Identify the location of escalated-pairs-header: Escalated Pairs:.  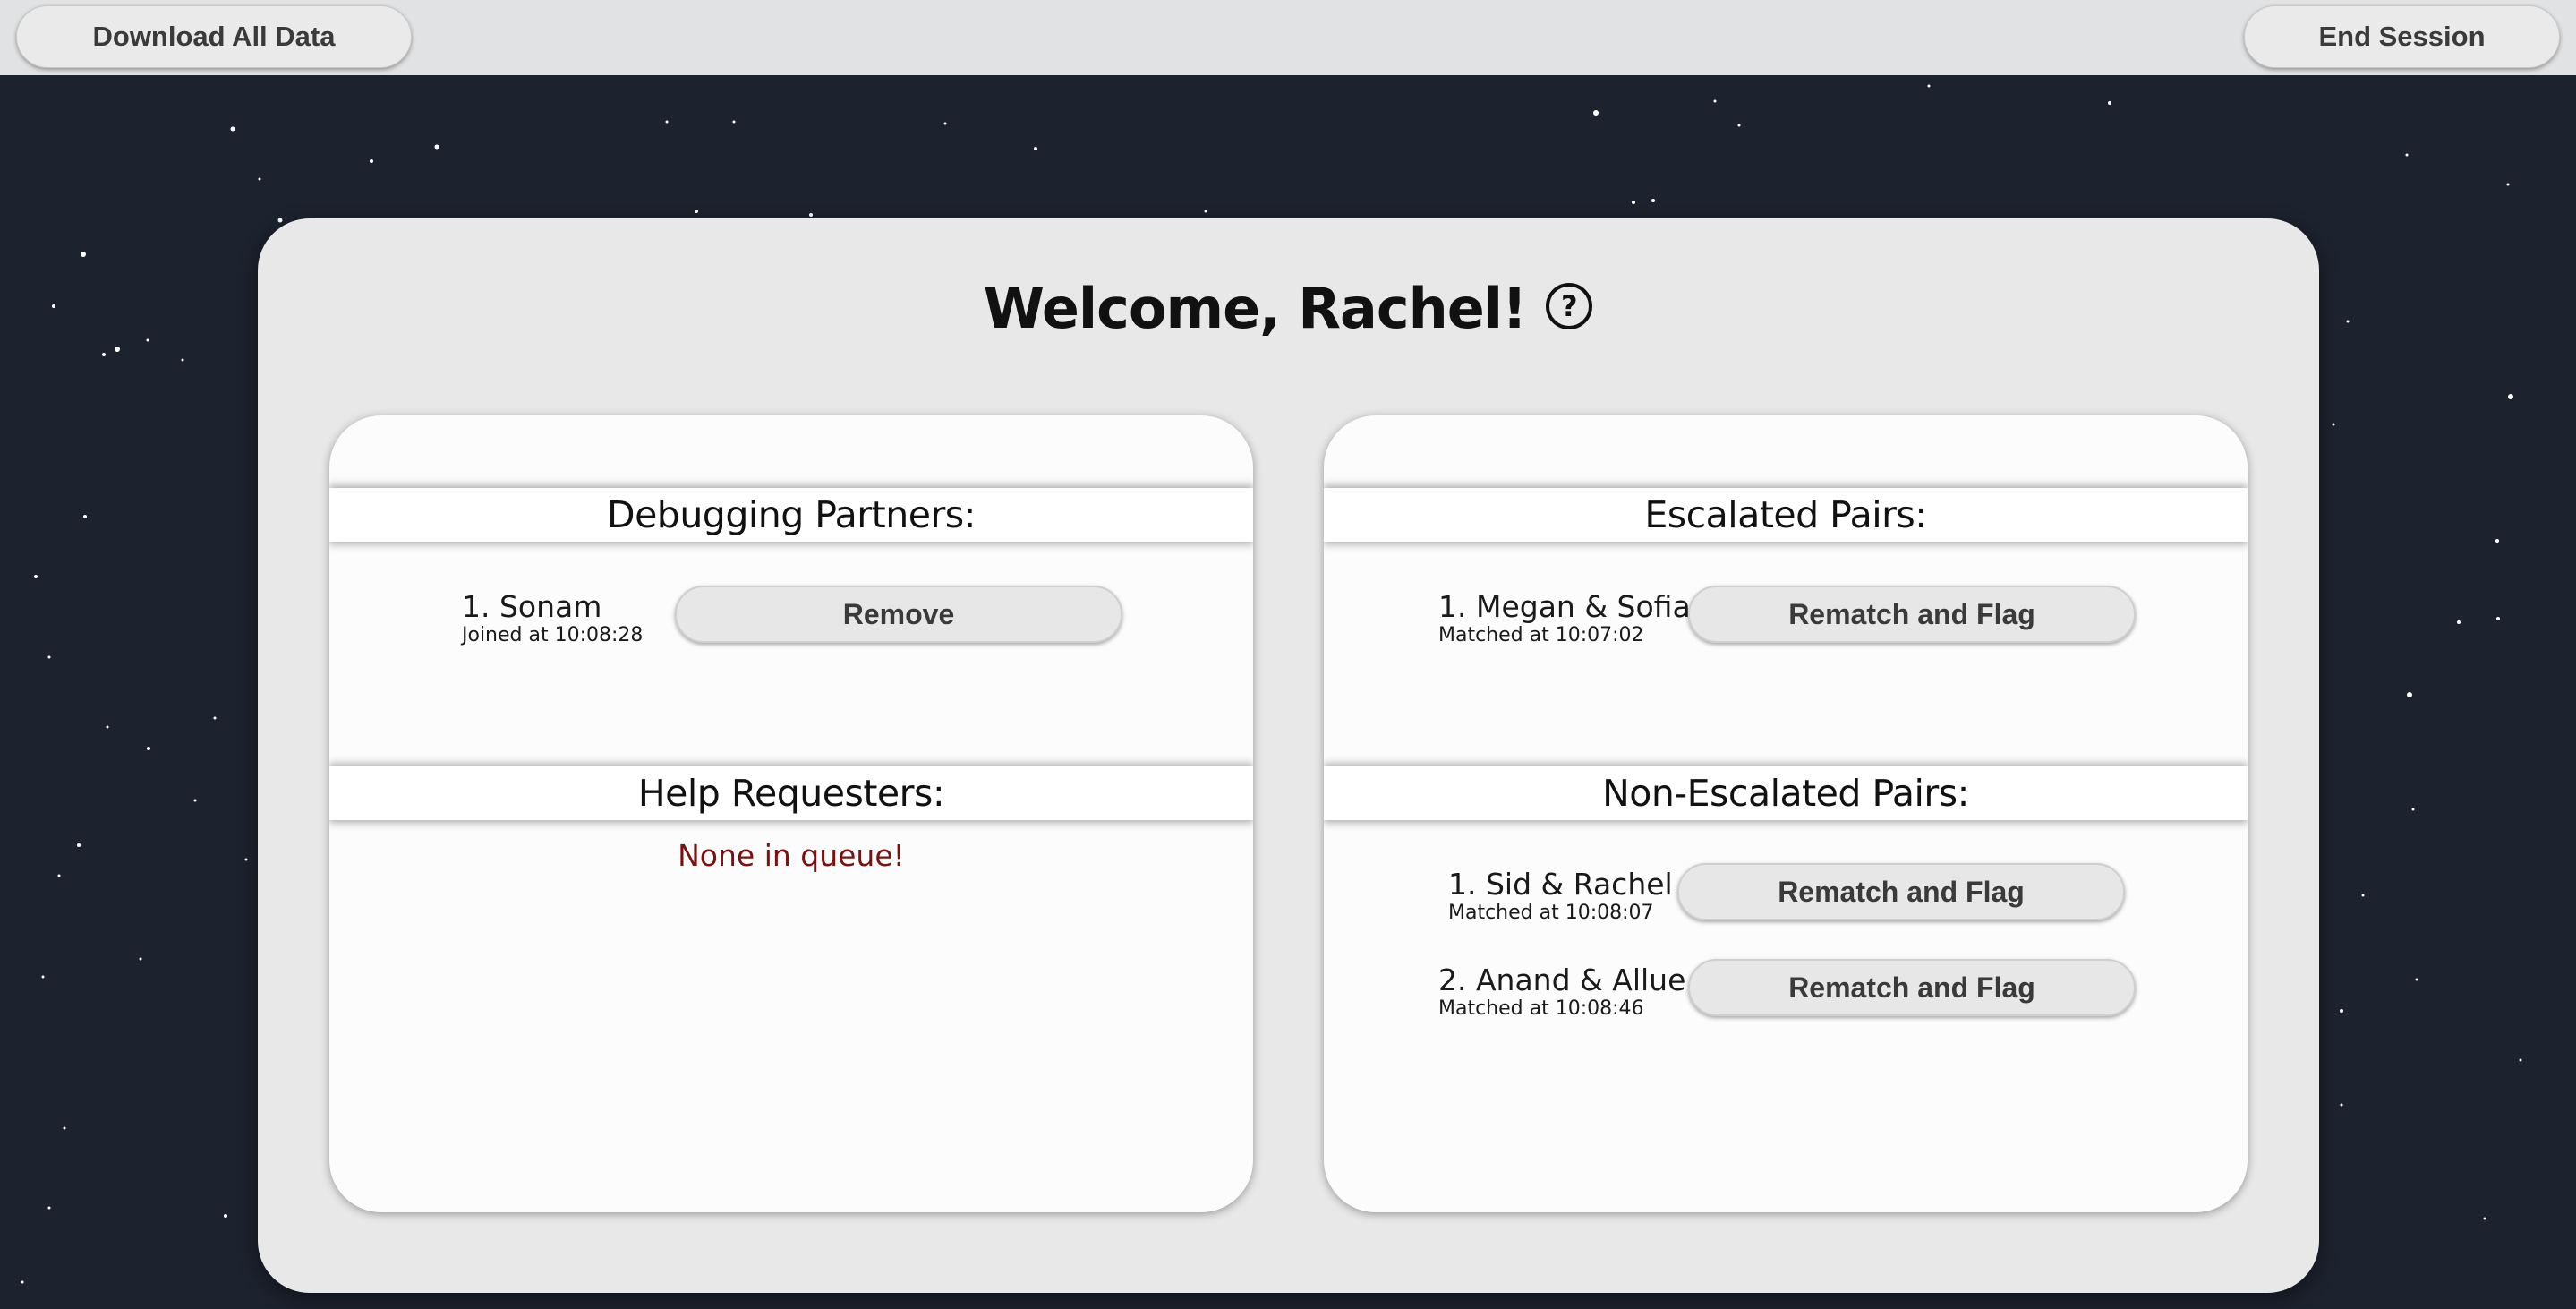
(1786, 515).